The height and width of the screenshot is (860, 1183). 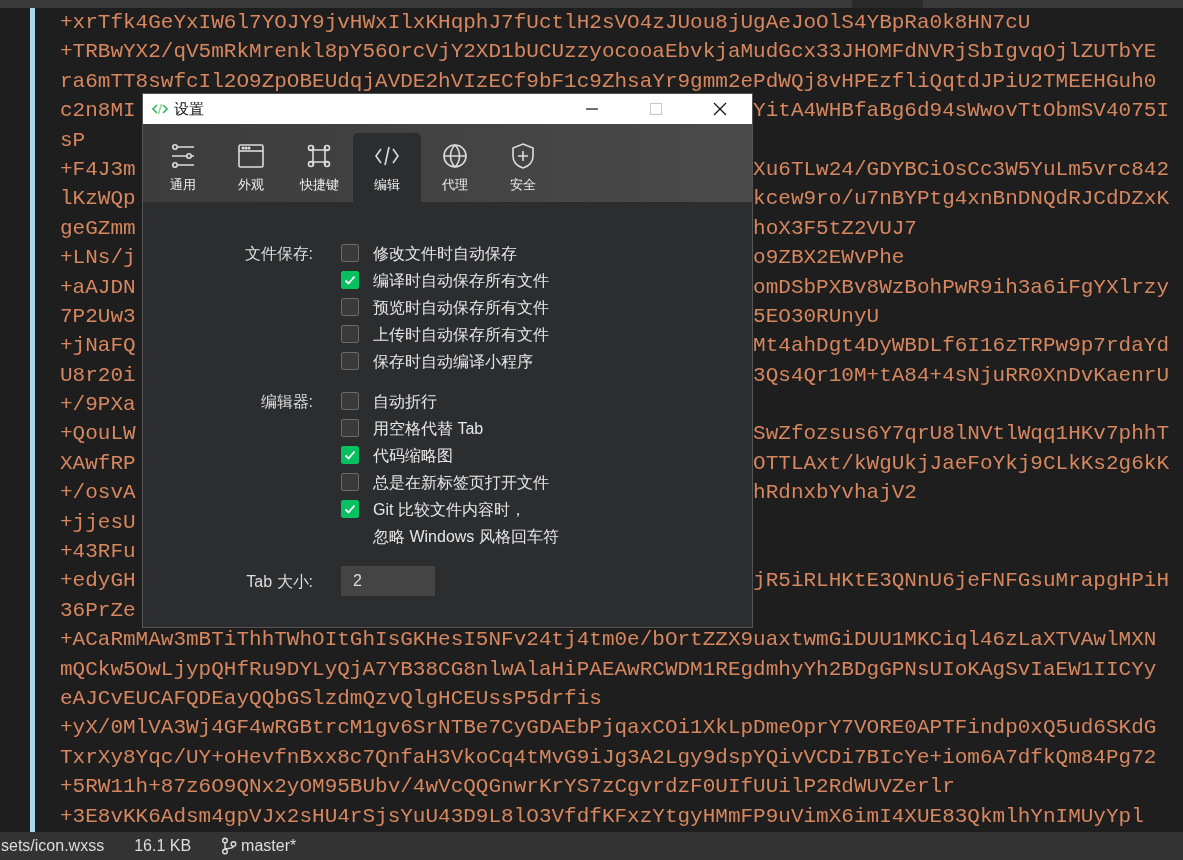 I want to click on option-label: 编译时自动保存所有文件, so click(x=461, y=281).